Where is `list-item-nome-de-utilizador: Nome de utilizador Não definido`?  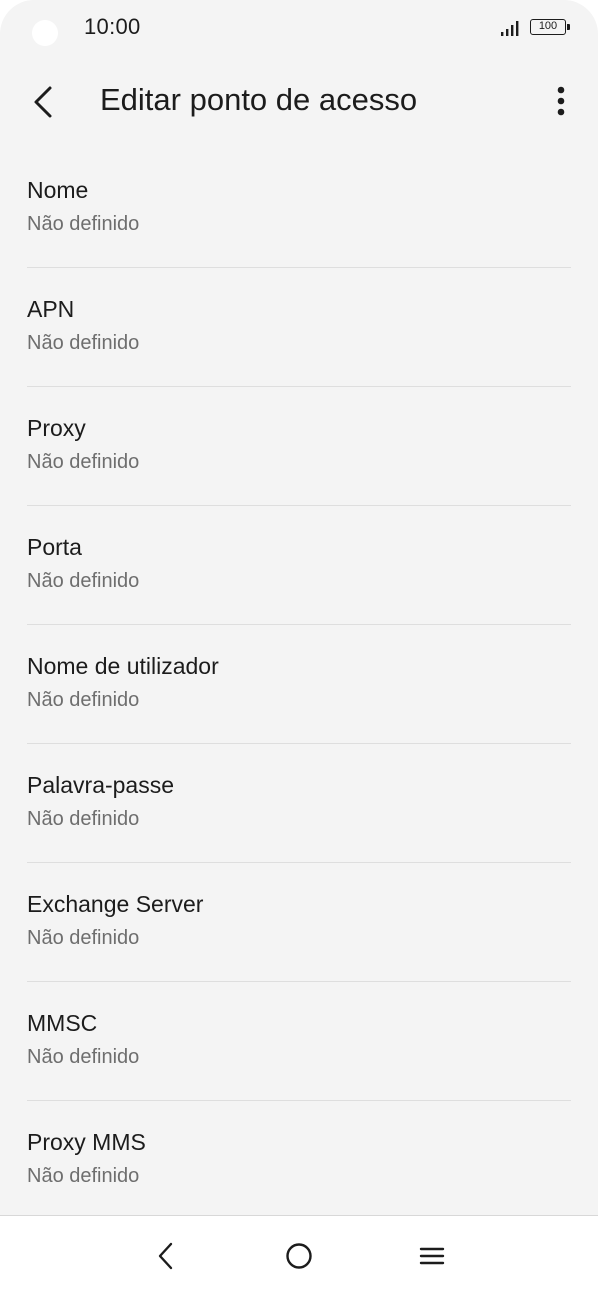
list-item-nome-de-utilizador: Nome de utilizador Não definido is located at coordinates (299, 684).